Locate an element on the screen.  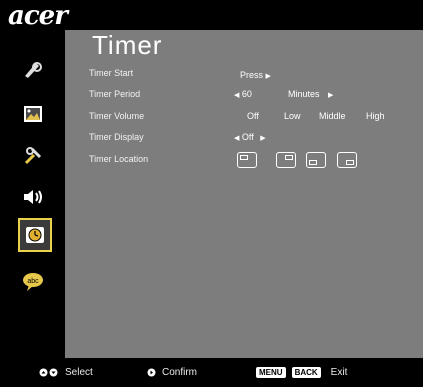
footer-confirm-label: Confirm is located at coordinates (180, 372).